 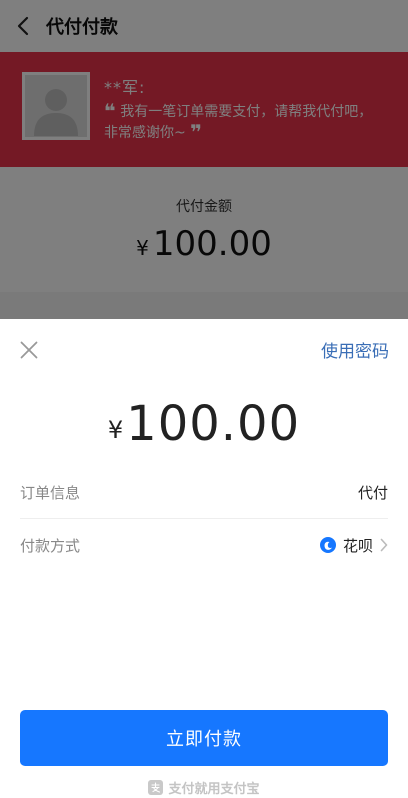 I want to click on payment-method-selector: 花呗, so click(x=353, y=545).